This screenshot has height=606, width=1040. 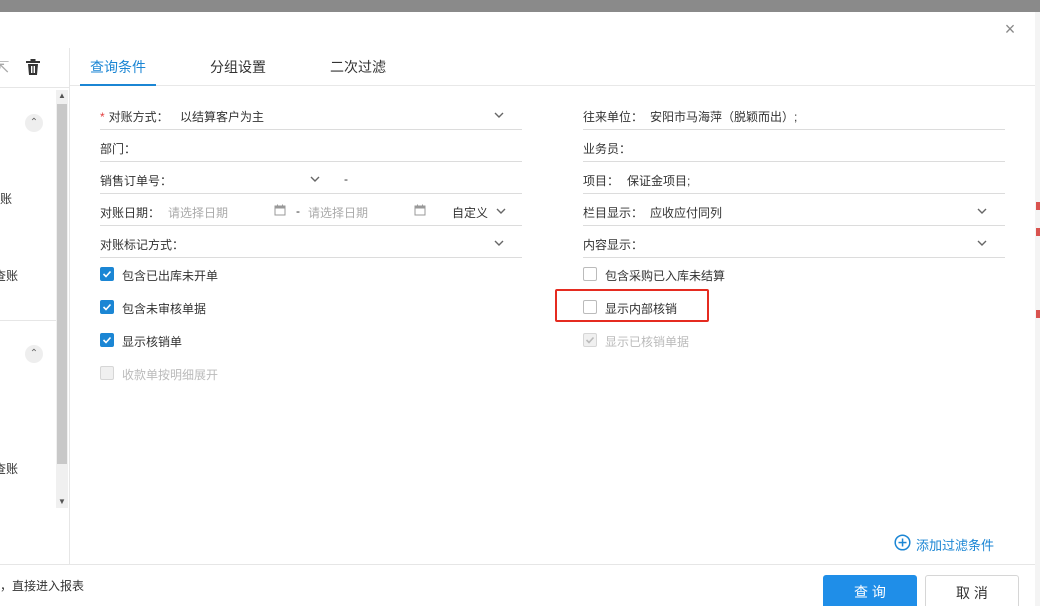 What do you see at coordinates (1010, 29) in the screenshot?
I see `close-icon: ×` at bounding box center [1010, 29].